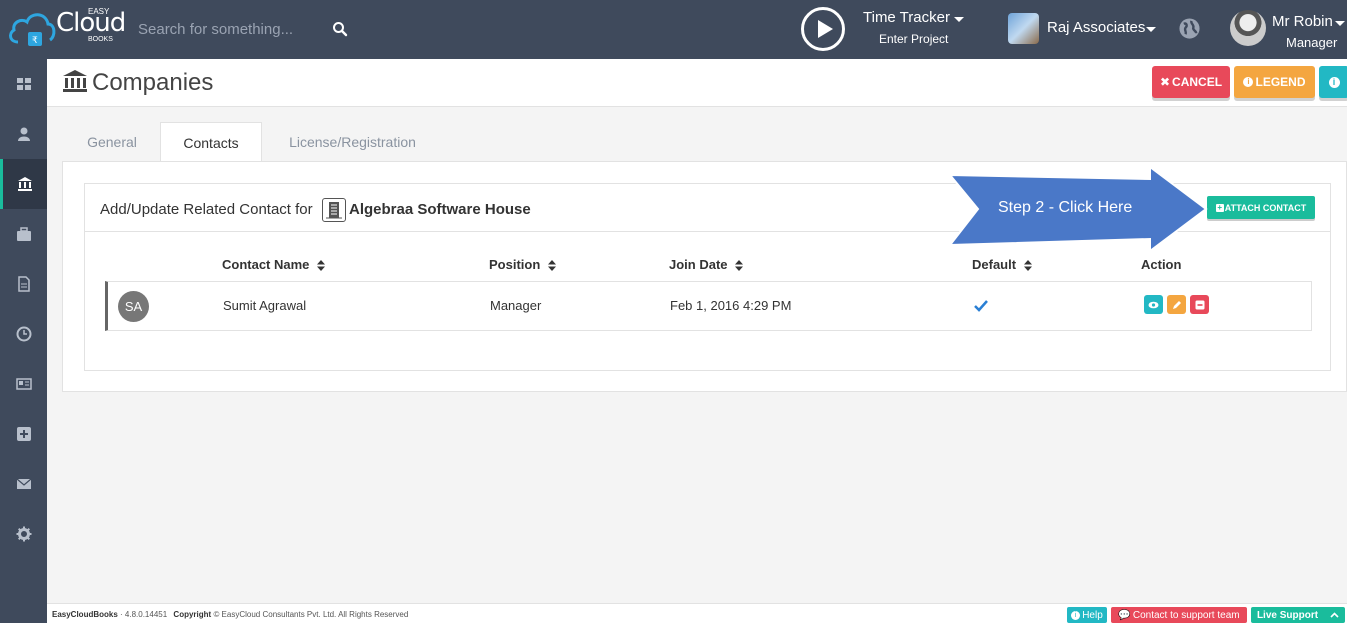 Image resolution: width=1347 pixels, height=623 pixels. I want to click on search-icon, so click(340, 29).